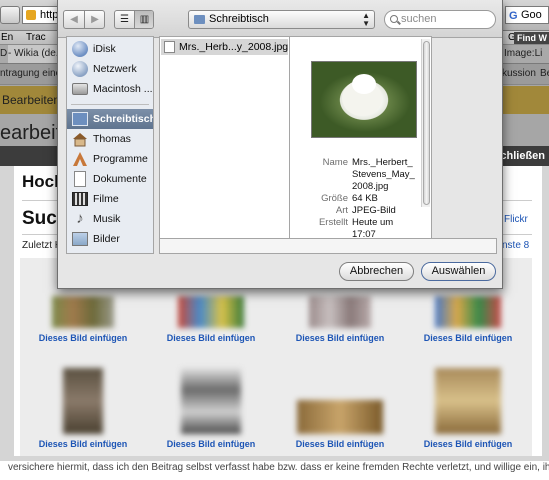 Image resolution: width=549 pixels, height=480 pixels. Describe the element at coordinates (522, 156) in the screenshot. I see `lightbox-close-button: chließen` at that location.